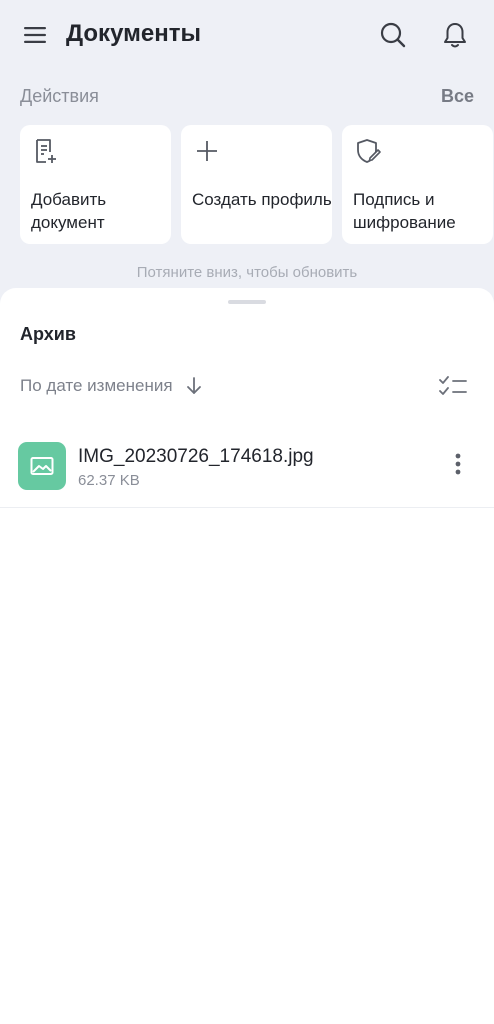 Image resolution: width=494 pixels, height=1024 pixels. I want to click on checklist-icon, so click(453, 387).